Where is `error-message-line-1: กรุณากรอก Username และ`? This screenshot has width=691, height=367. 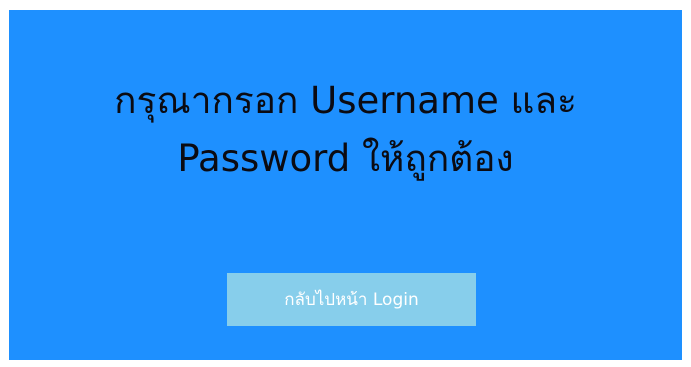
error-message-line-1: กรุณากรอก Username และ is located at coordinates (345, 100).